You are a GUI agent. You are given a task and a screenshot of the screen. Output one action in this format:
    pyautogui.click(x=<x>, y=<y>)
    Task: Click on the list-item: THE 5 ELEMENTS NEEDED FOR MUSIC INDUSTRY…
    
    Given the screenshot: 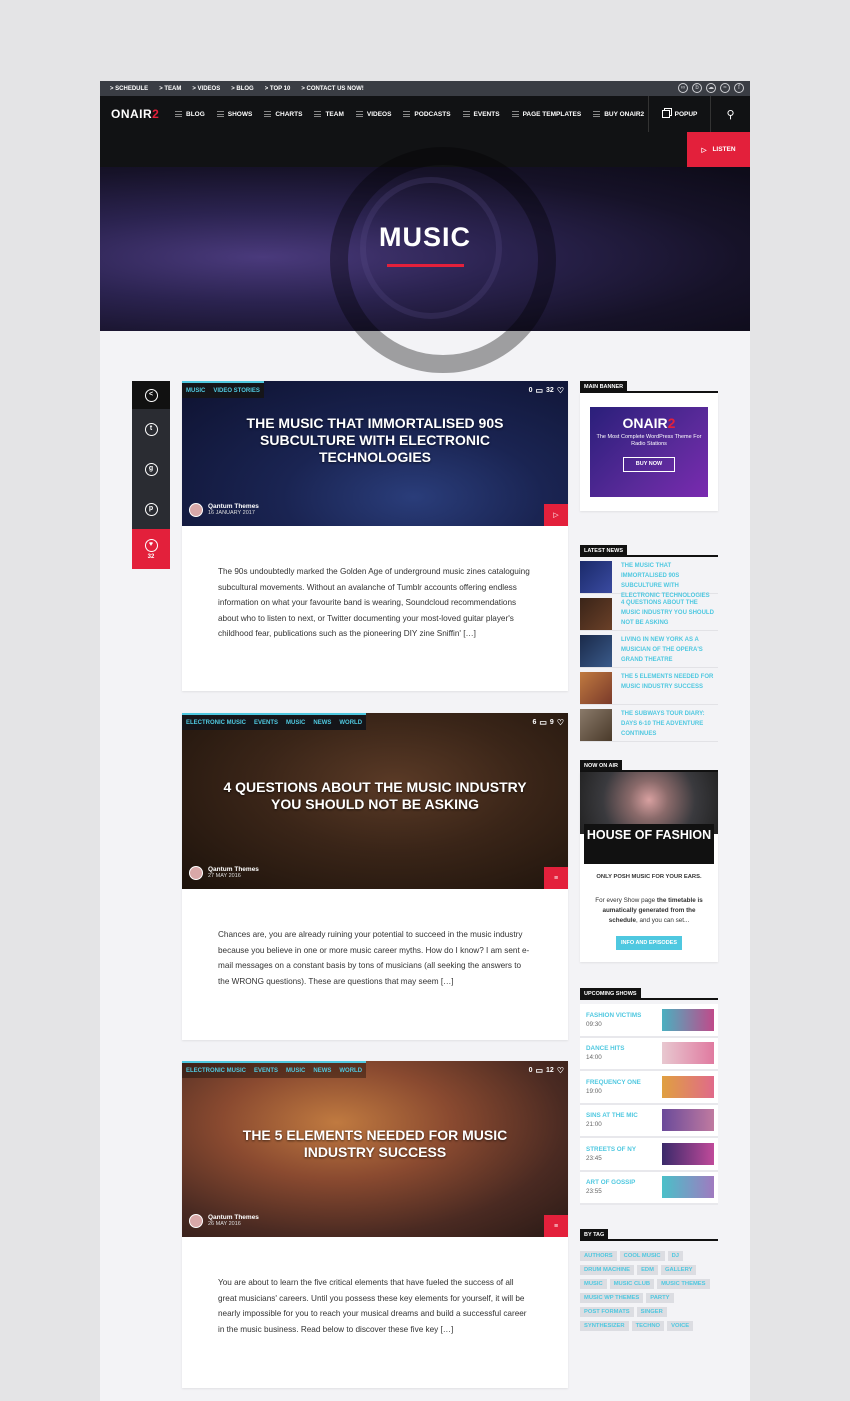 What is the action you would take?
    pyautogui.click(x=649, y=686)
    